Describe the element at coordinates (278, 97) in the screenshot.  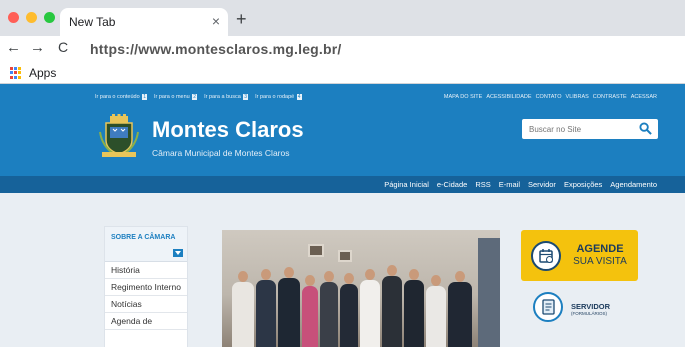
I see `skip-to-footer-link: Ir para o rodapé 4` at that location.